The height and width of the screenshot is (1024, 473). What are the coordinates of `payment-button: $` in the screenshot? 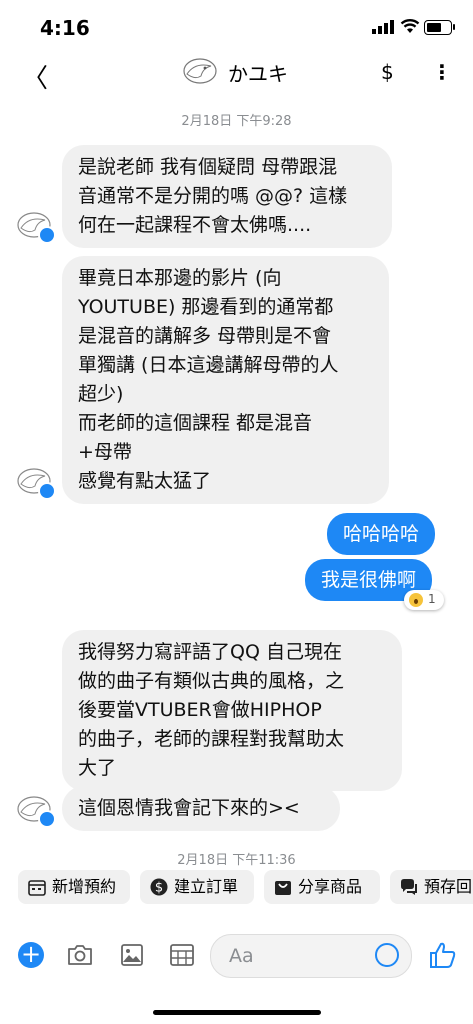 It's located at (387, 72).